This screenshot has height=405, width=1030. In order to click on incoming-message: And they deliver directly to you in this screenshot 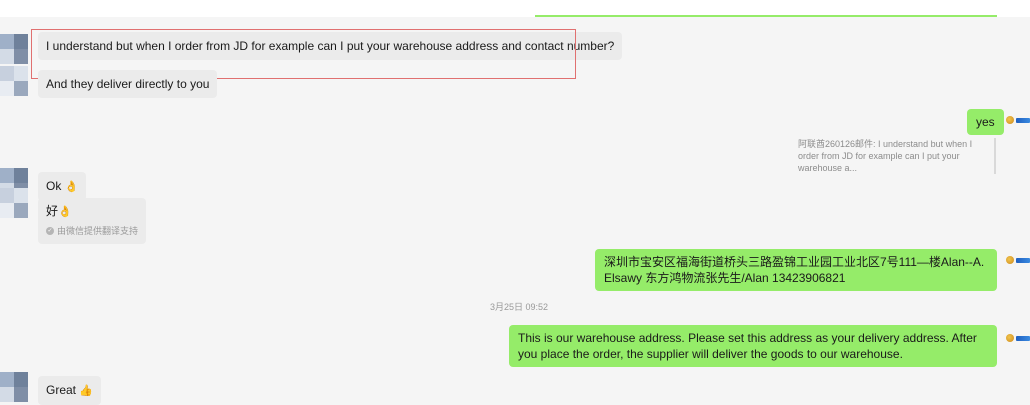, I will do `click(128, 84)`.